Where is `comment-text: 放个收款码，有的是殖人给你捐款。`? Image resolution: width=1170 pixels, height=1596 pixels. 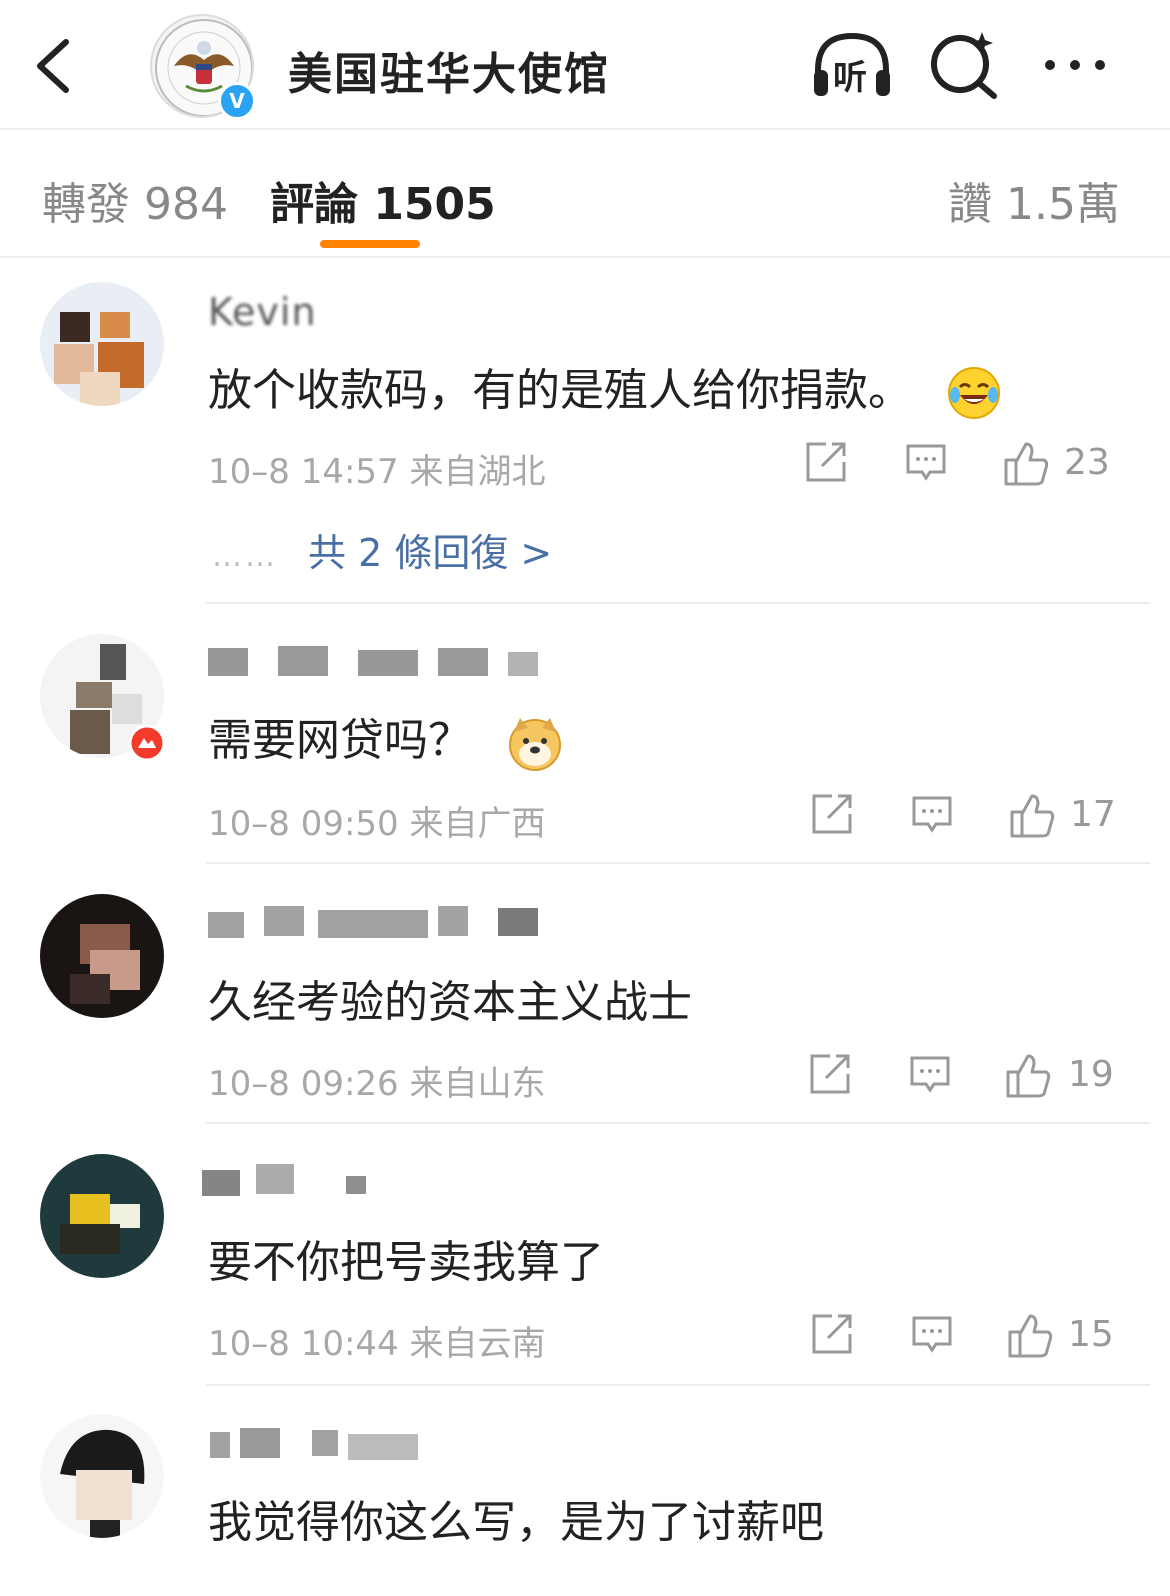
comment-text: 放个收款码，有的是殖人给你捐款。 is located at coordinates (605, 387).